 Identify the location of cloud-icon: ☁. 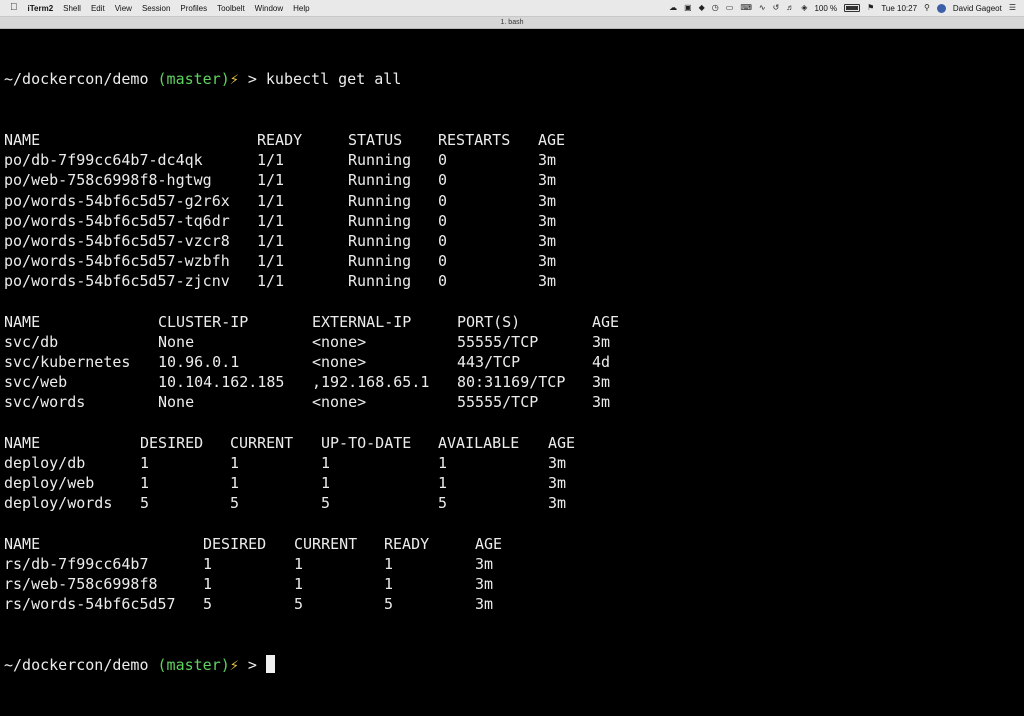
(673, 8).